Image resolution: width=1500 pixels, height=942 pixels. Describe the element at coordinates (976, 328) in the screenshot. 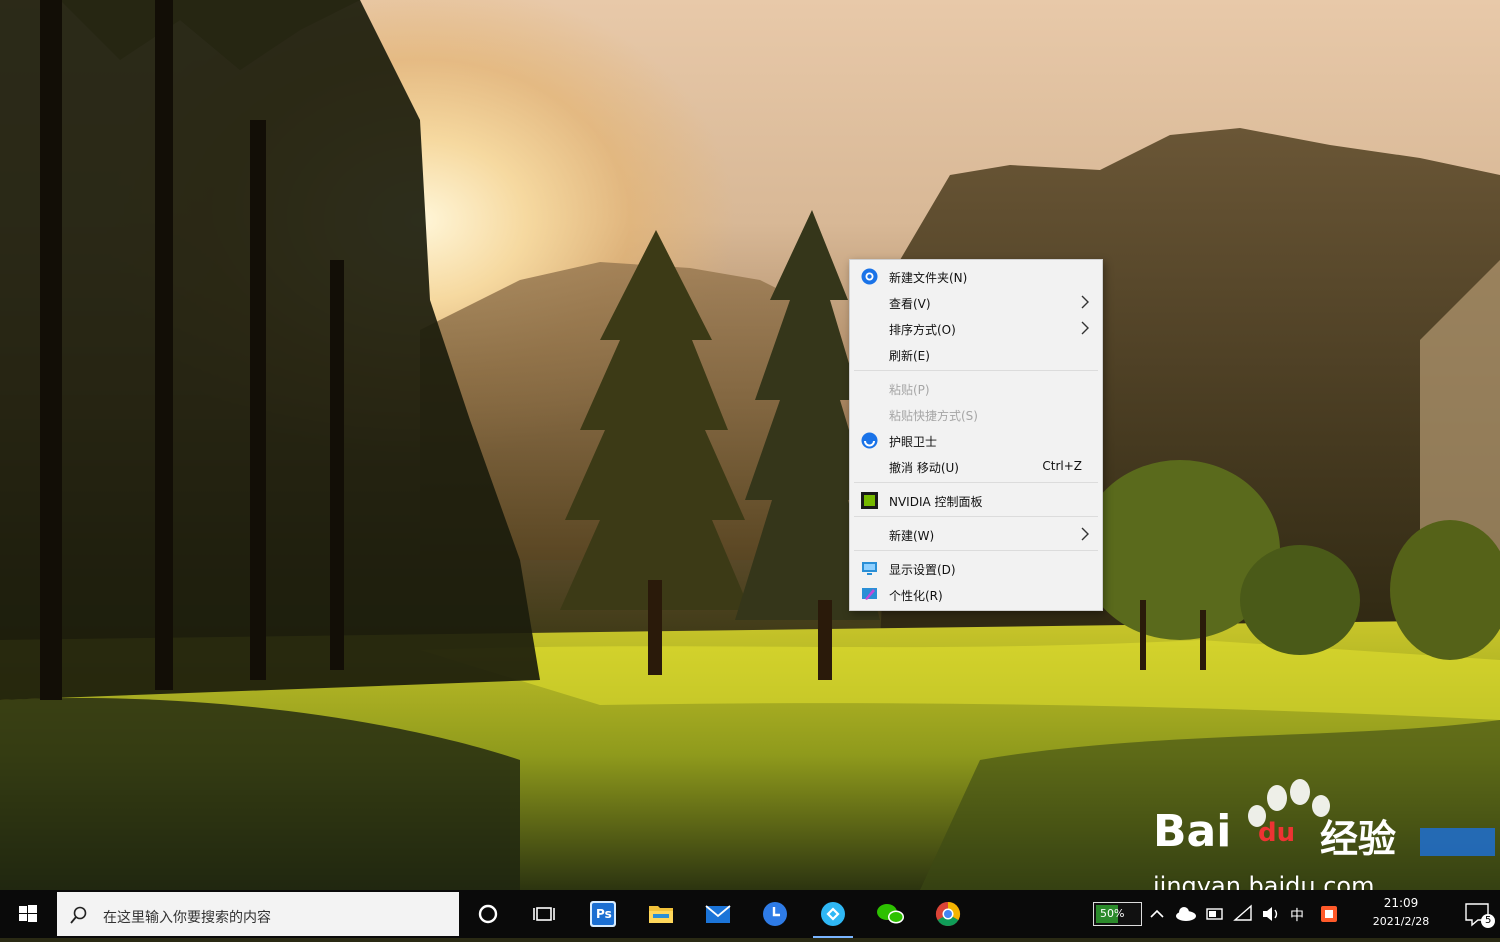

I see `menu-item-sort-by: 排序方式(O)` at that location.